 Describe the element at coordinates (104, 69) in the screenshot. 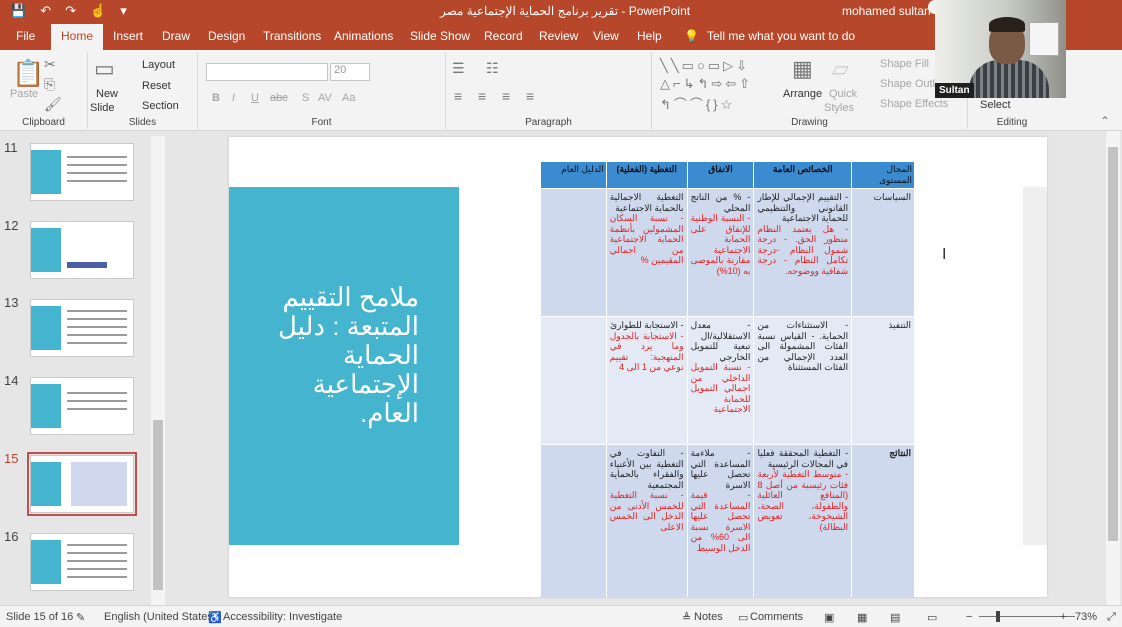

I see `new-slide-icon: ▭` at that location.